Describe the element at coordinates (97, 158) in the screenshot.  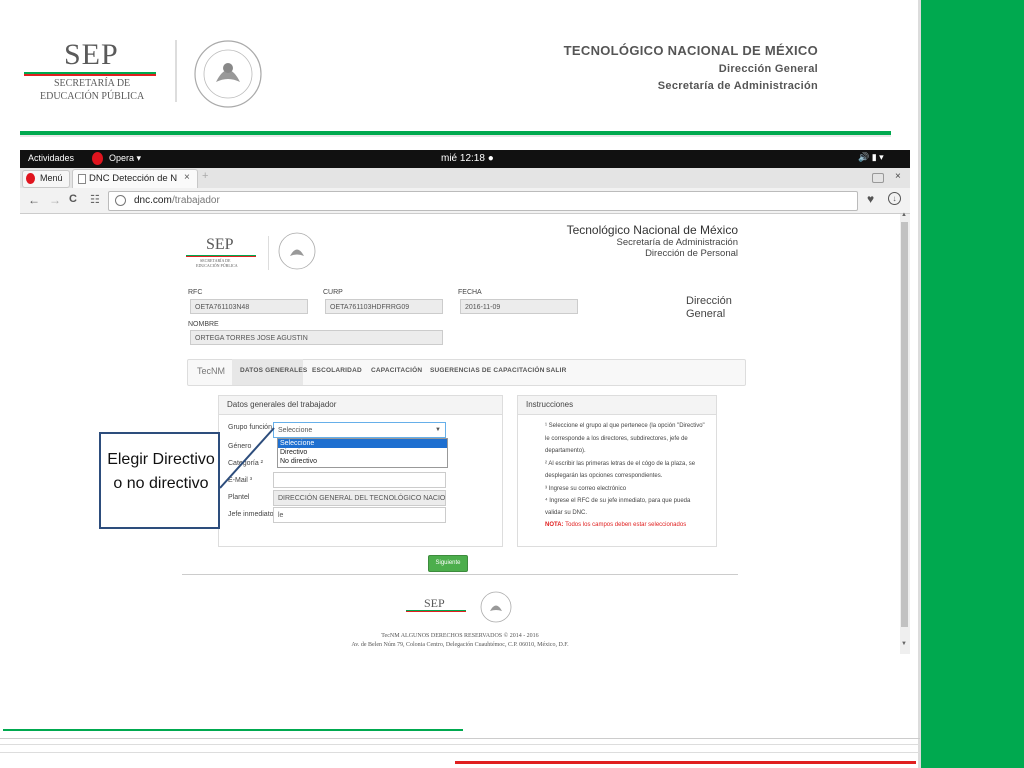
I see `opera-icon` at that location.